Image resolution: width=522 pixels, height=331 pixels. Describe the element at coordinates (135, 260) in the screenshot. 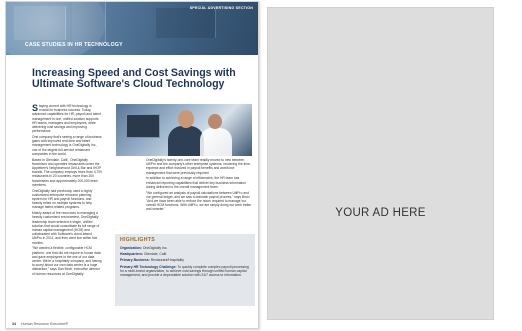

I see `highlight-label: Primary Business:` at that location.